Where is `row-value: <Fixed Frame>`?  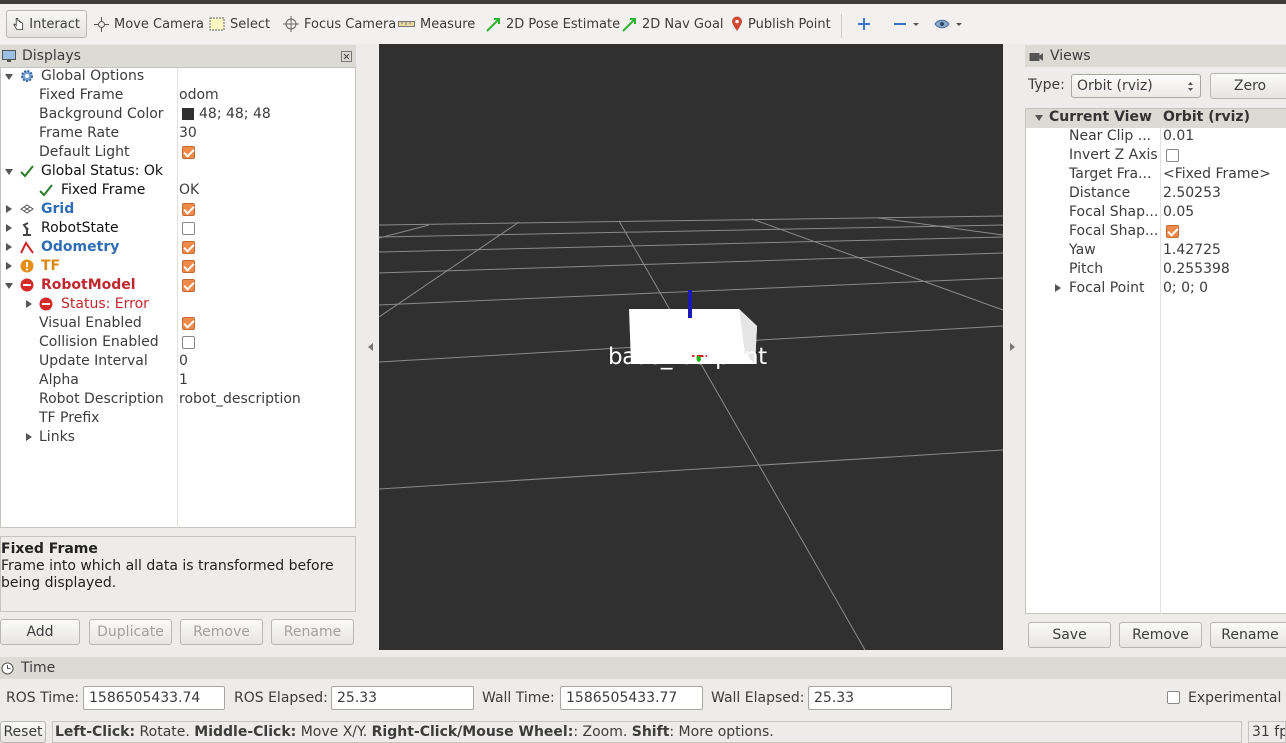 row-value: <Fixed Frame> is located at coordinates (1217, 174).